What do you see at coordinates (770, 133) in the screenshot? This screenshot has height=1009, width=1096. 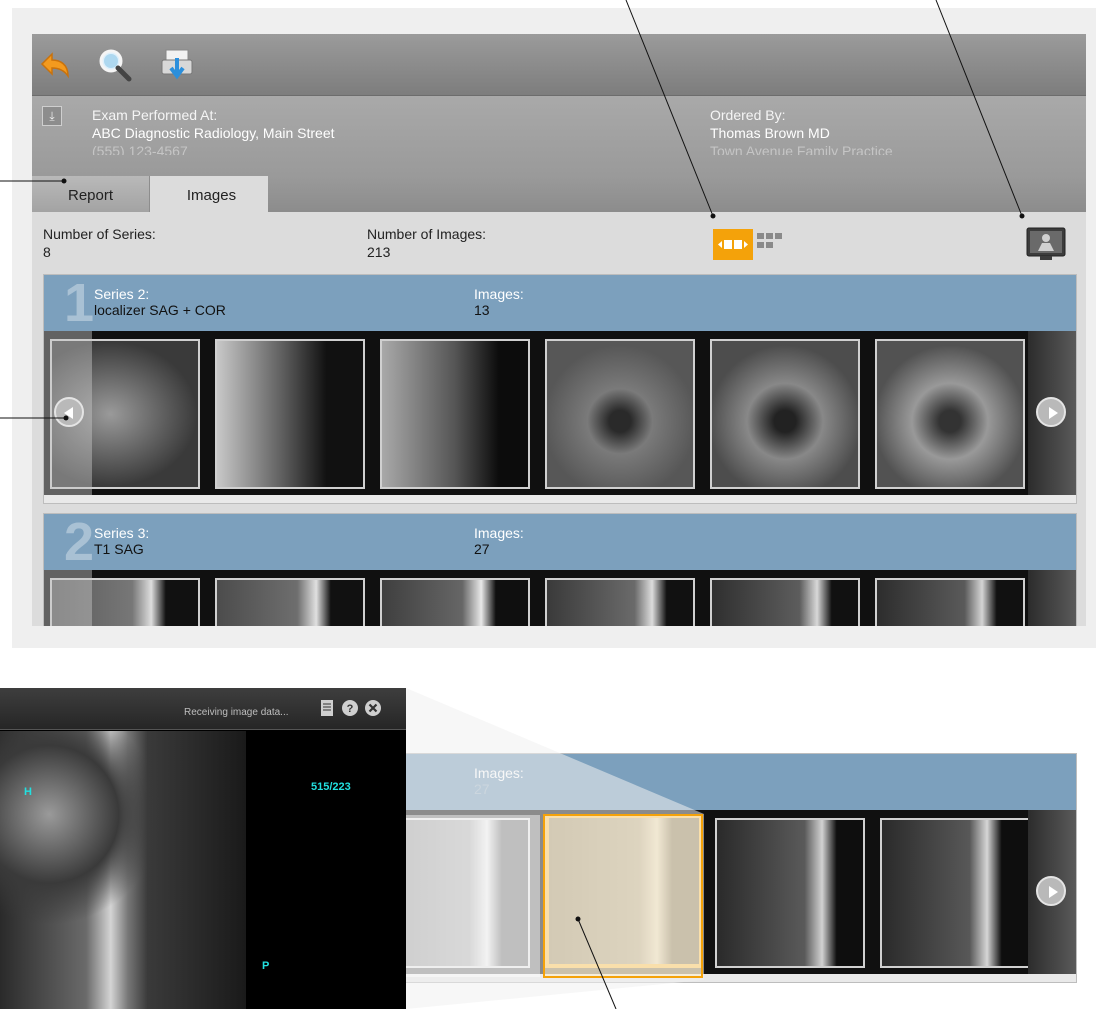 I see `ordering-doctor: Thomas Brown MD` at bounding box center [770, 133].